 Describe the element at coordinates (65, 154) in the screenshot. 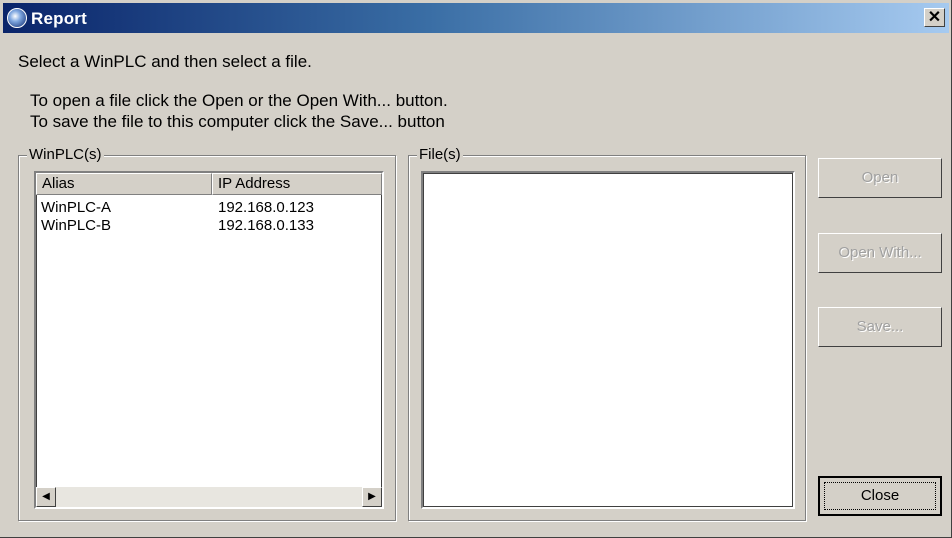

I see `winplc-group-label: WinPLC(s)` at that location.